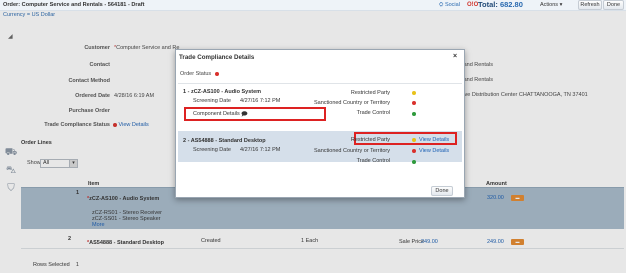  What do you see at coordinates (216, 114) in the screenshot?
I see `component-details-label: Component Details` at bounding box center [216, 114].